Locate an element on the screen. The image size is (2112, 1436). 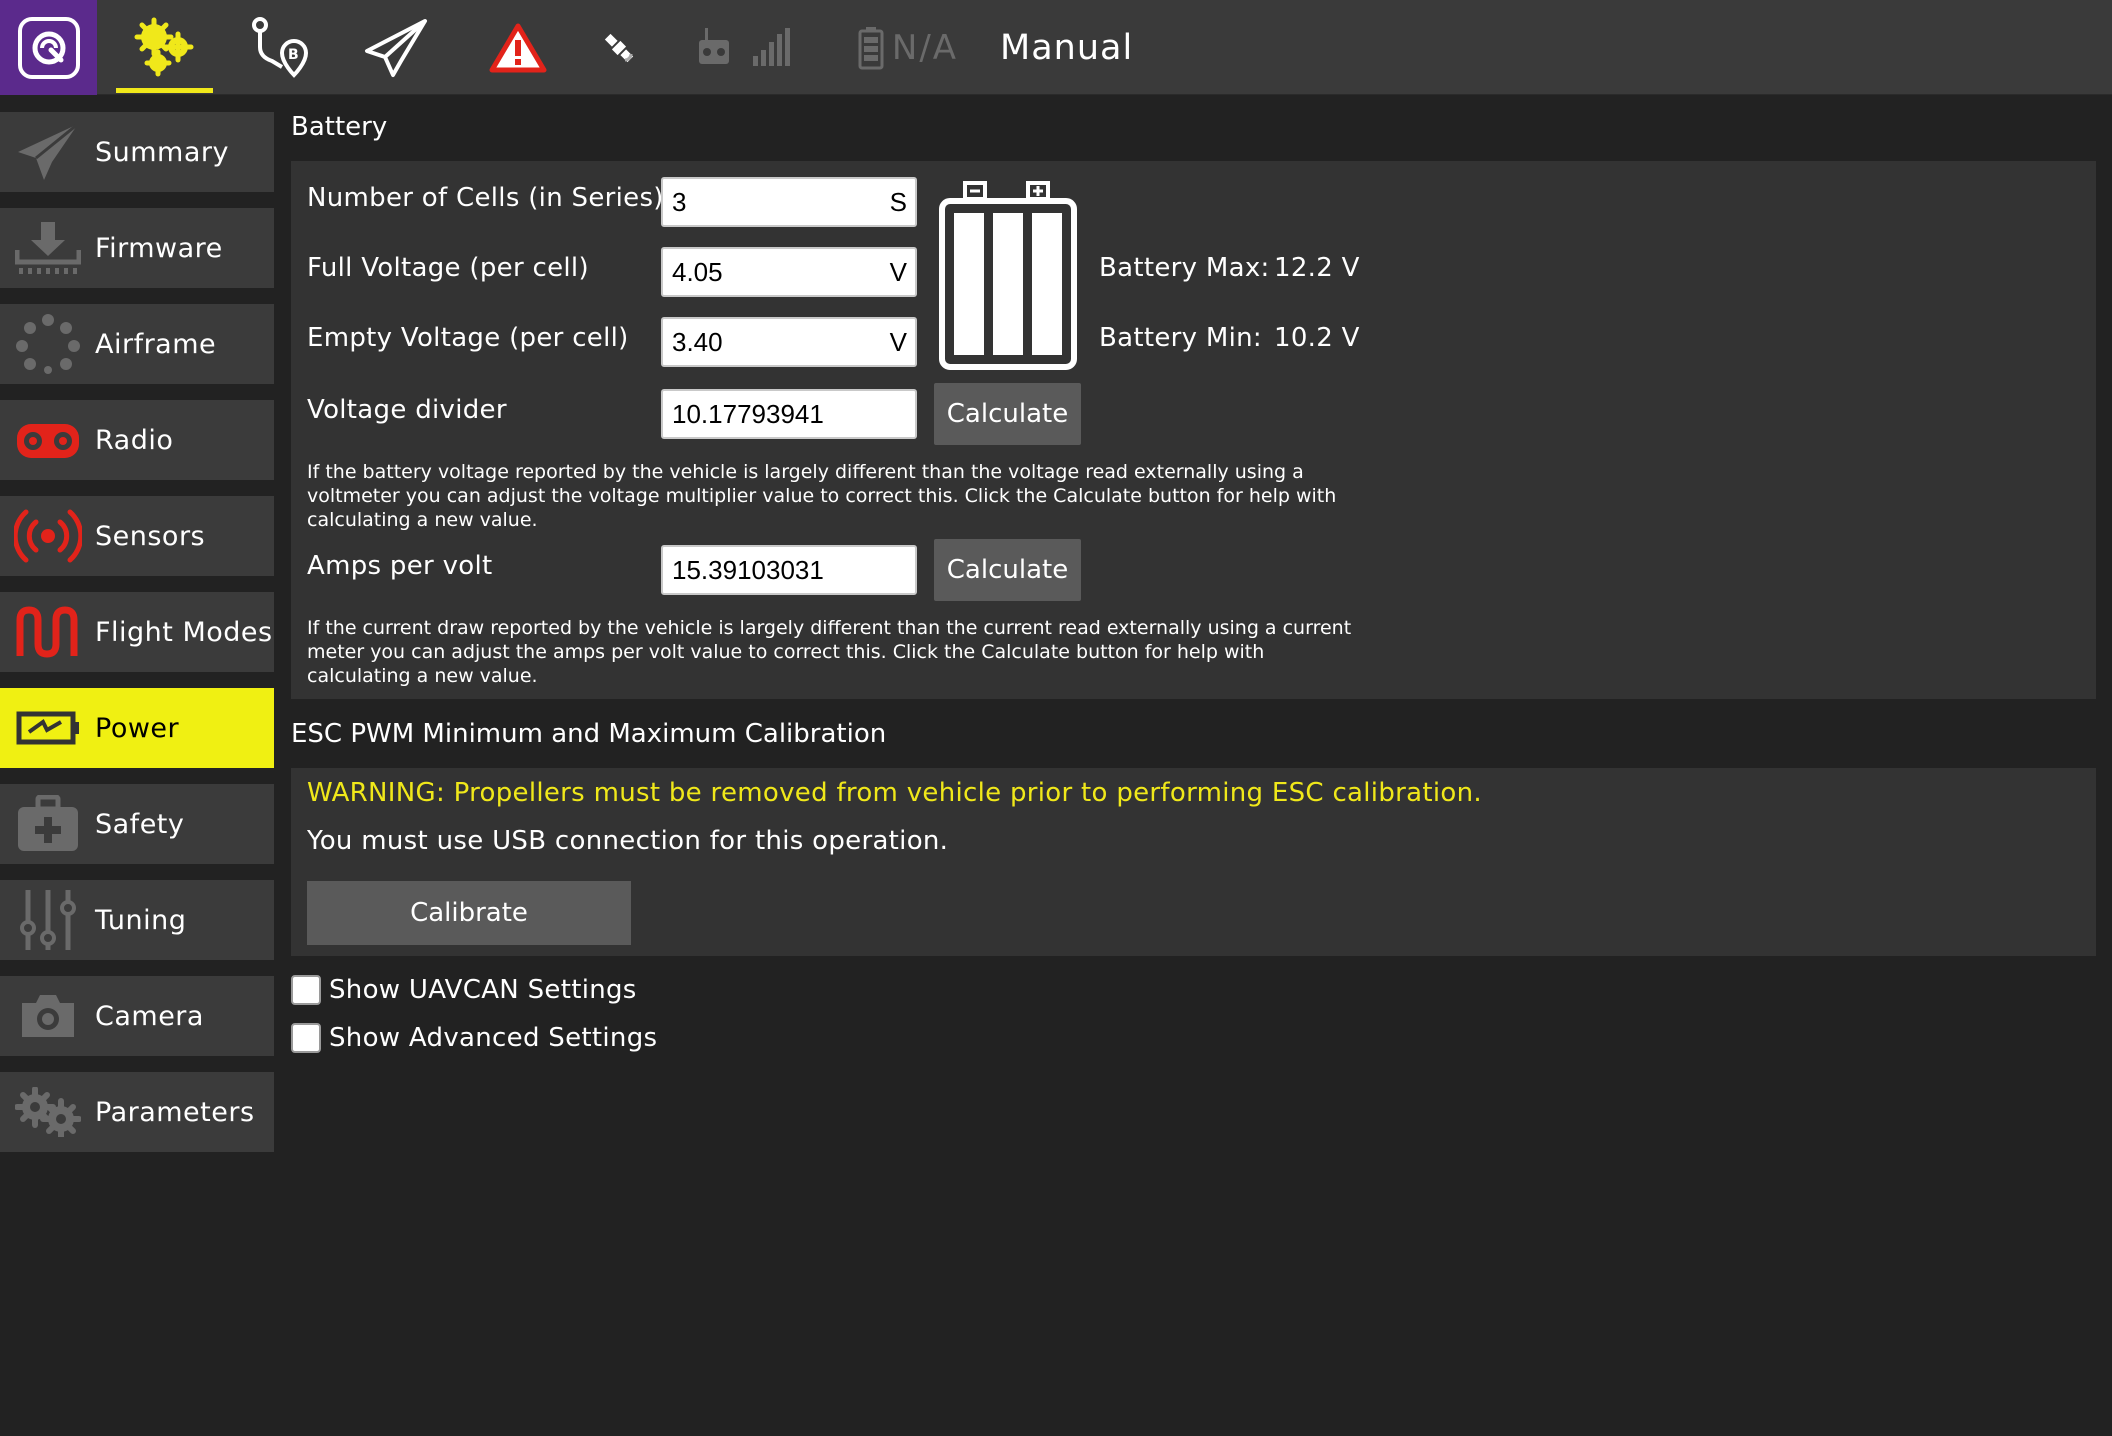
sidebar-item-parameters: Parameters is located at coordinates (137, 1112).